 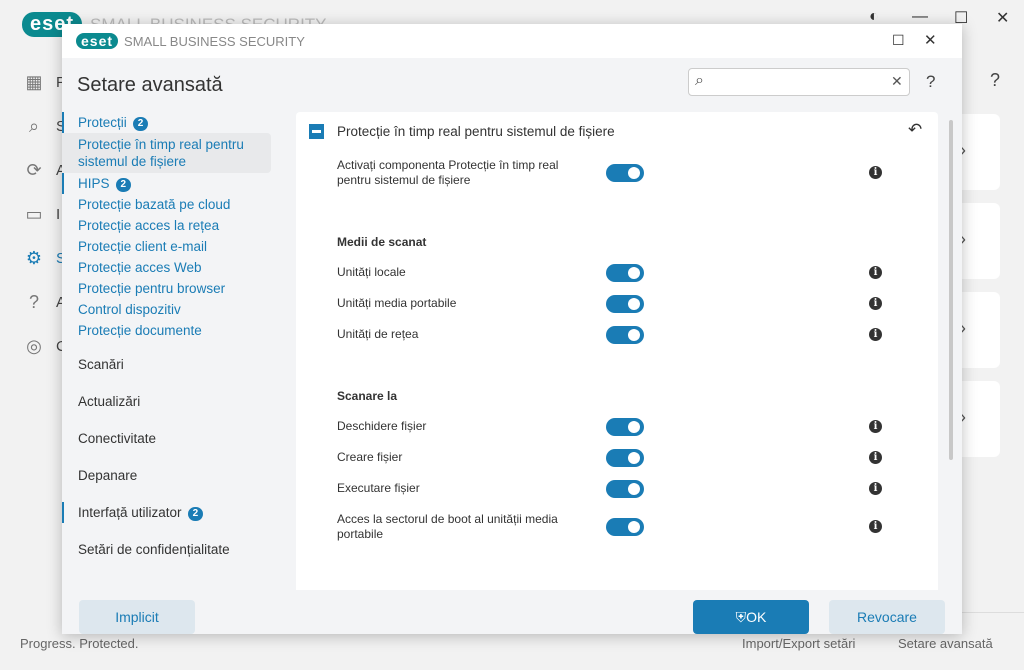 What do you see at coordinates (34, 346) in the screenshot?
I see `account-icon: ◎` at bounding box center [34, 346].